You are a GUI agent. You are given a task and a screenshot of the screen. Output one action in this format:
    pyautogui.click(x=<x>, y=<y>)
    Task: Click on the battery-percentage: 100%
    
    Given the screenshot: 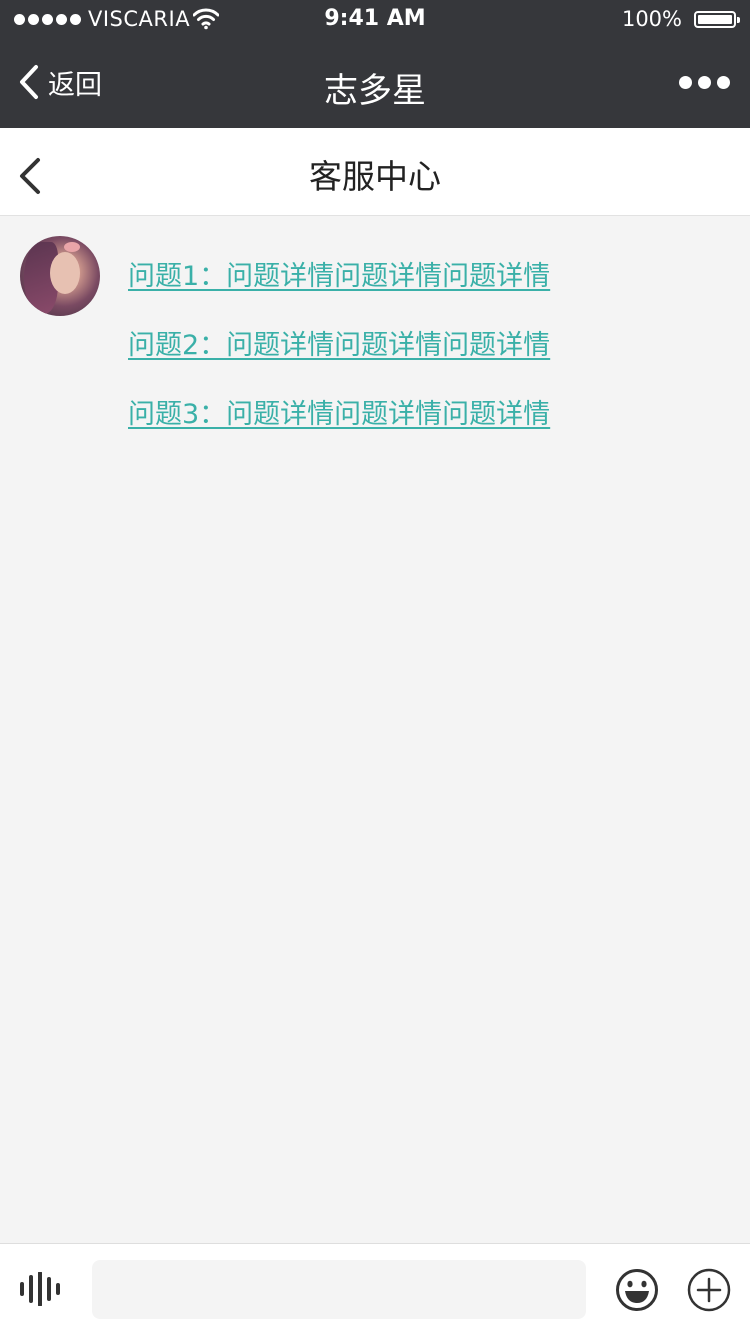 What is the action you would take?
    pyautogui.click(x=651, y=19)
    